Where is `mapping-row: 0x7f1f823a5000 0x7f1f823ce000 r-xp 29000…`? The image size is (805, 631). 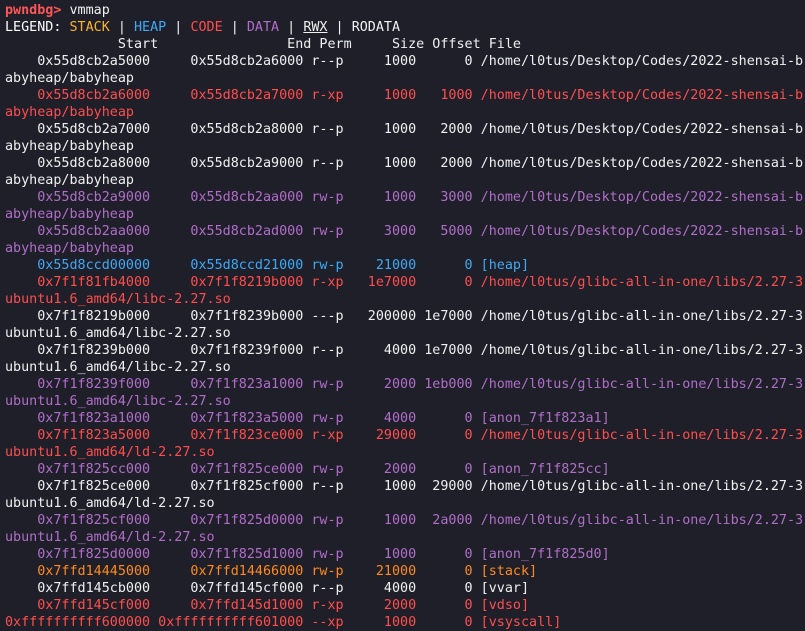
mapping-row: 0x7f1f823a5000 0x7f1f823ce000 r-xp 29000… is located at coordinates (404, 435).